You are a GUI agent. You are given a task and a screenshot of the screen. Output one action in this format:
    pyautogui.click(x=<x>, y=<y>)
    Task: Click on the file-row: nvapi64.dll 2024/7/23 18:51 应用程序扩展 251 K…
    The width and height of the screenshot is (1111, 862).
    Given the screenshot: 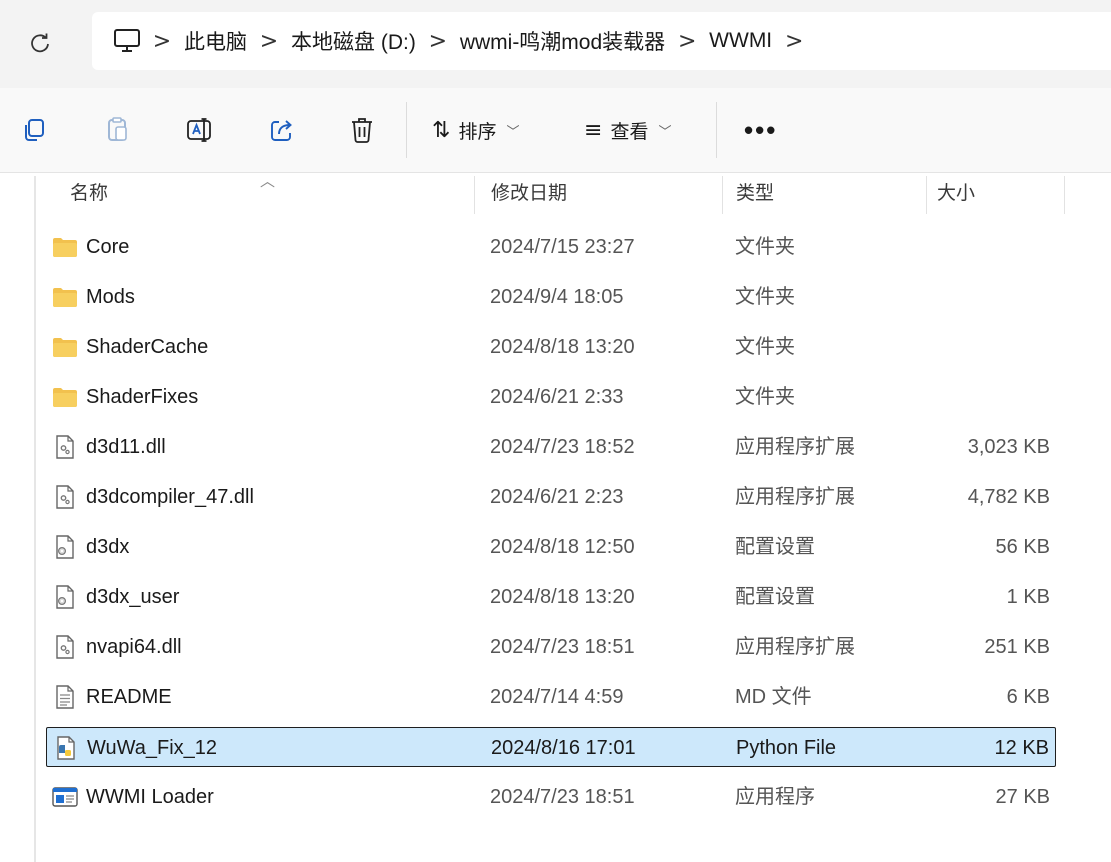 What is the action you would take?
    pyautogui.click(x=551, y=647)
    